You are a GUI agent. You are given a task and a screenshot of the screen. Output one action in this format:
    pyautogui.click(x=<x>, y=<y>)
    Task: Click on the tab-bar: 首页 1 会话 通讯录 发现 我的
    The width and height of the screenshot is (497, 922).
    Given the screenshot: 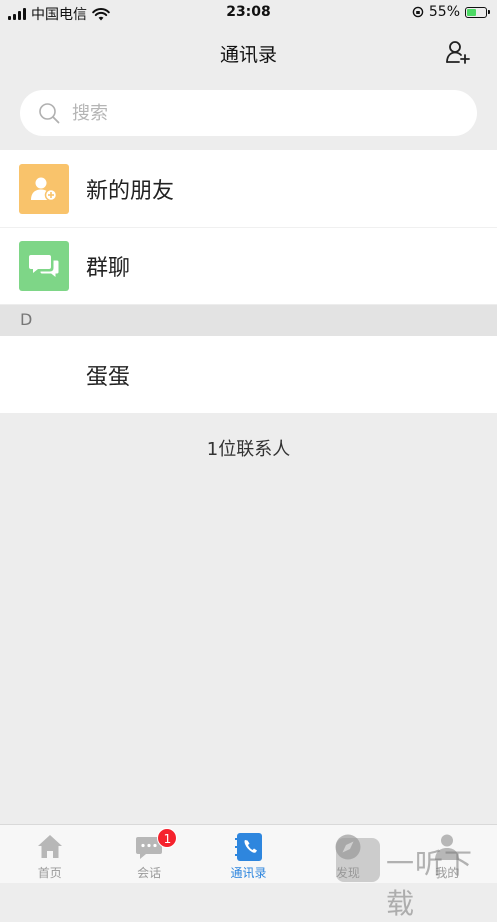 What is the action you would take?
    pyautogui.click(x=248, y=853)
    